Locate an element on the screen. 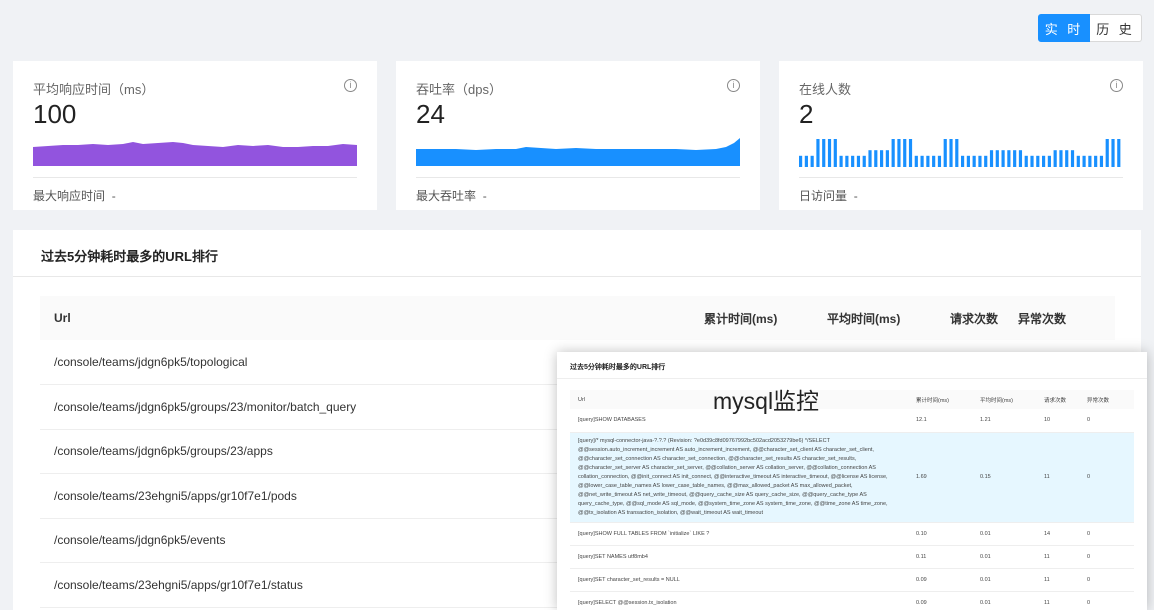  card-footer: 日访问量 - is located at coordinates (828, 196).